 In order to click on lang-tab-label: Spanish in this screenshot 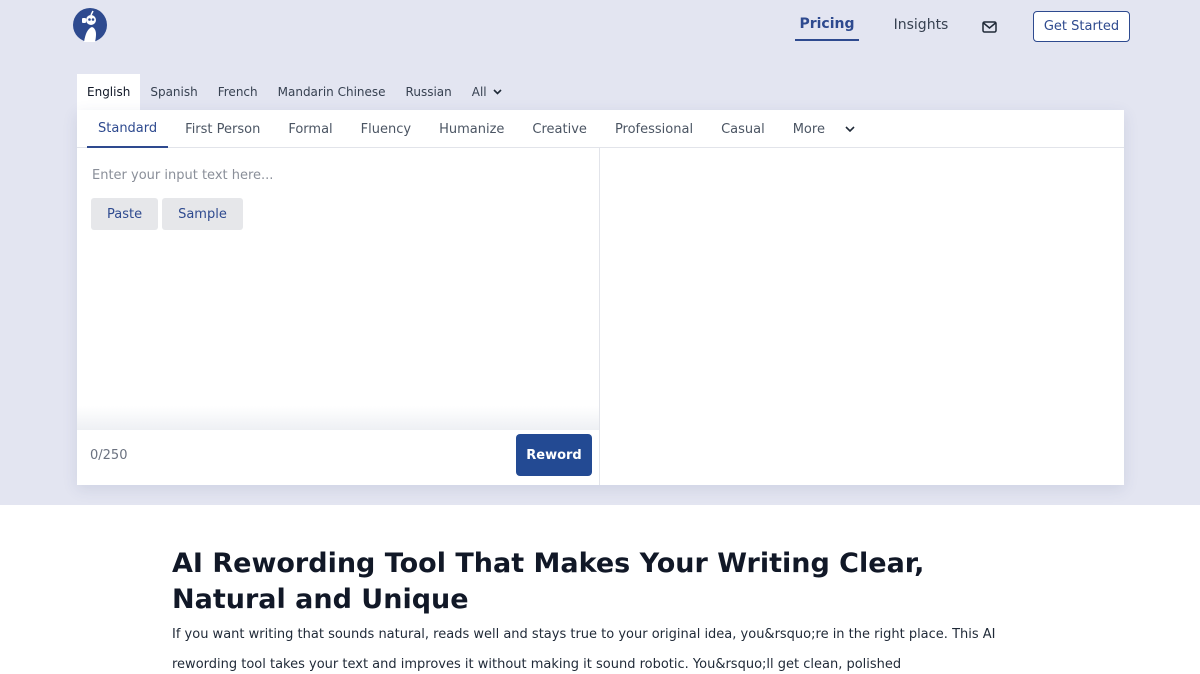, I will do `click(174, 92)`.